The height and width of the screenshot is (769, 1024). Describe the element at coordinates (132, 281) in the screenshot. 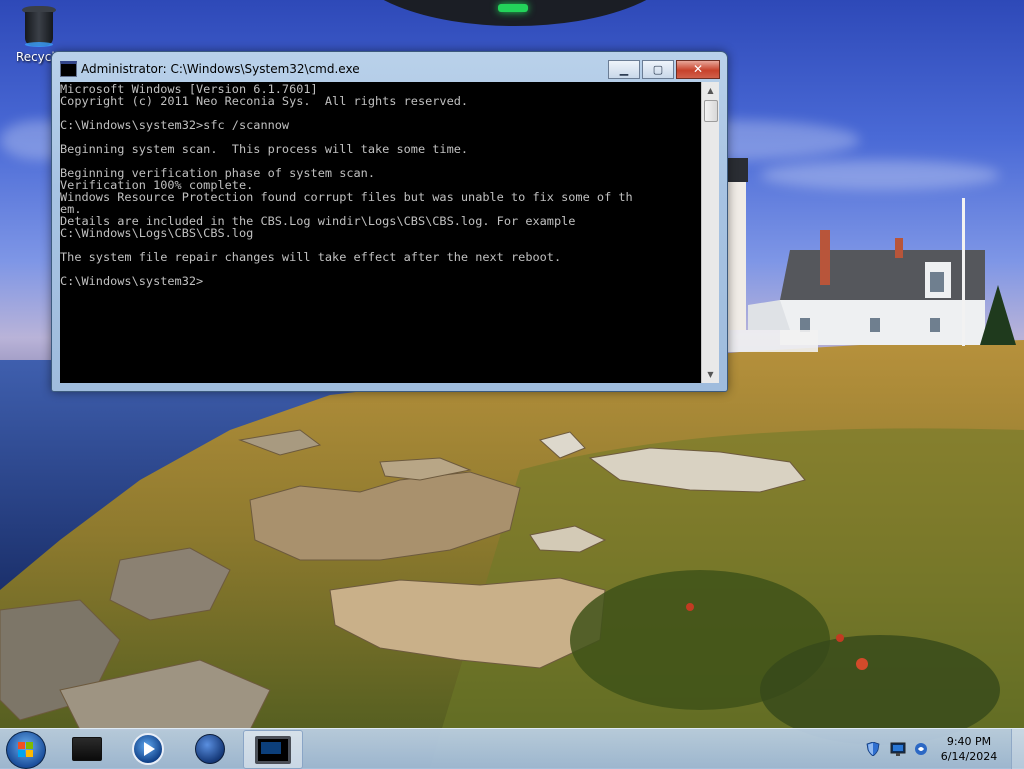

I see `console-line: C:\Windows\system32>` at that location.